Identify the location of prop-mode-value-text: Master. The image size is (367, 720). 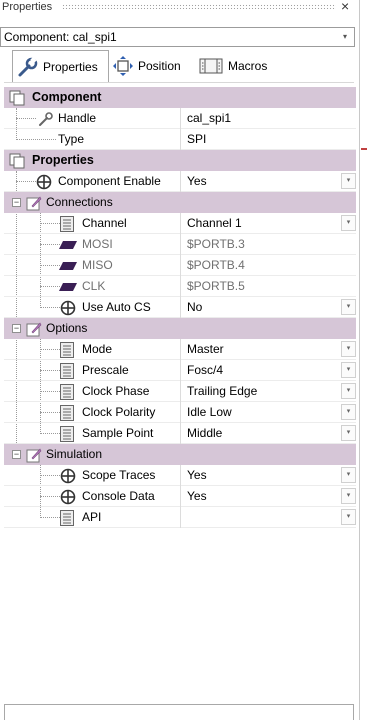
(205, 349).